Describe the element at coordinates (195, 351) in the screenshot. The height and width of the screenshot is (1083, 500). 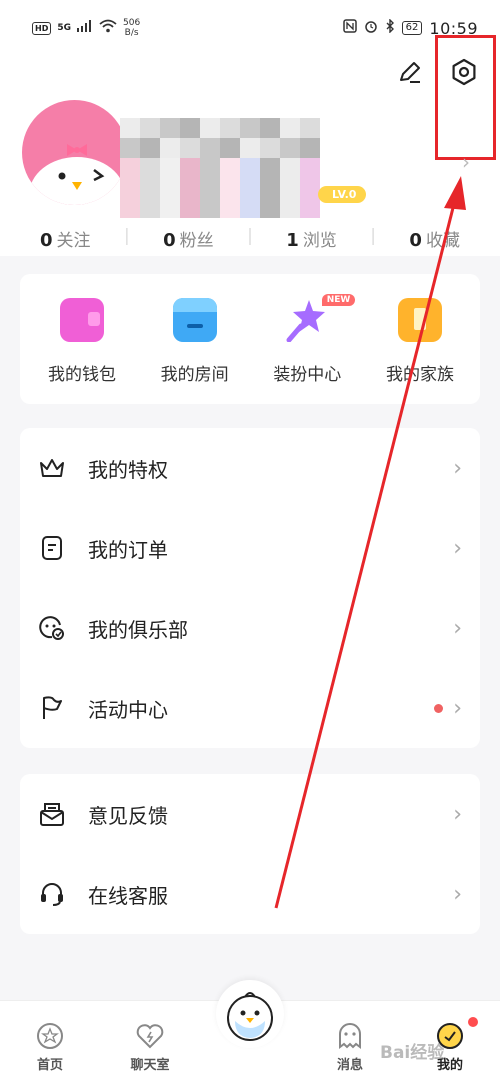
I see `quick-action-room: 我的房间` at that location.